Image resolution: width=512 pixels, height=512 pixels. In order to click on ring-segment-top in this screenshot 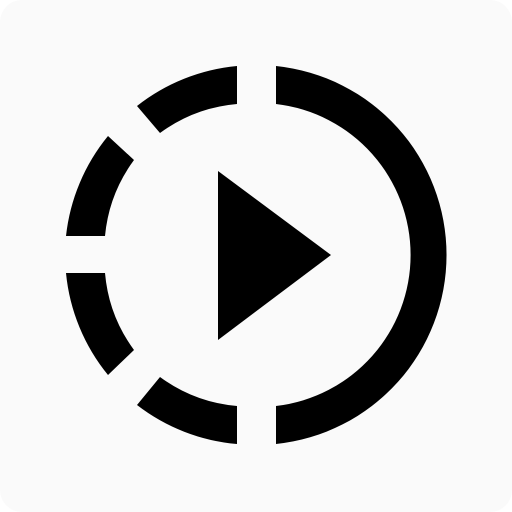, I will do `click(187, 99)`.